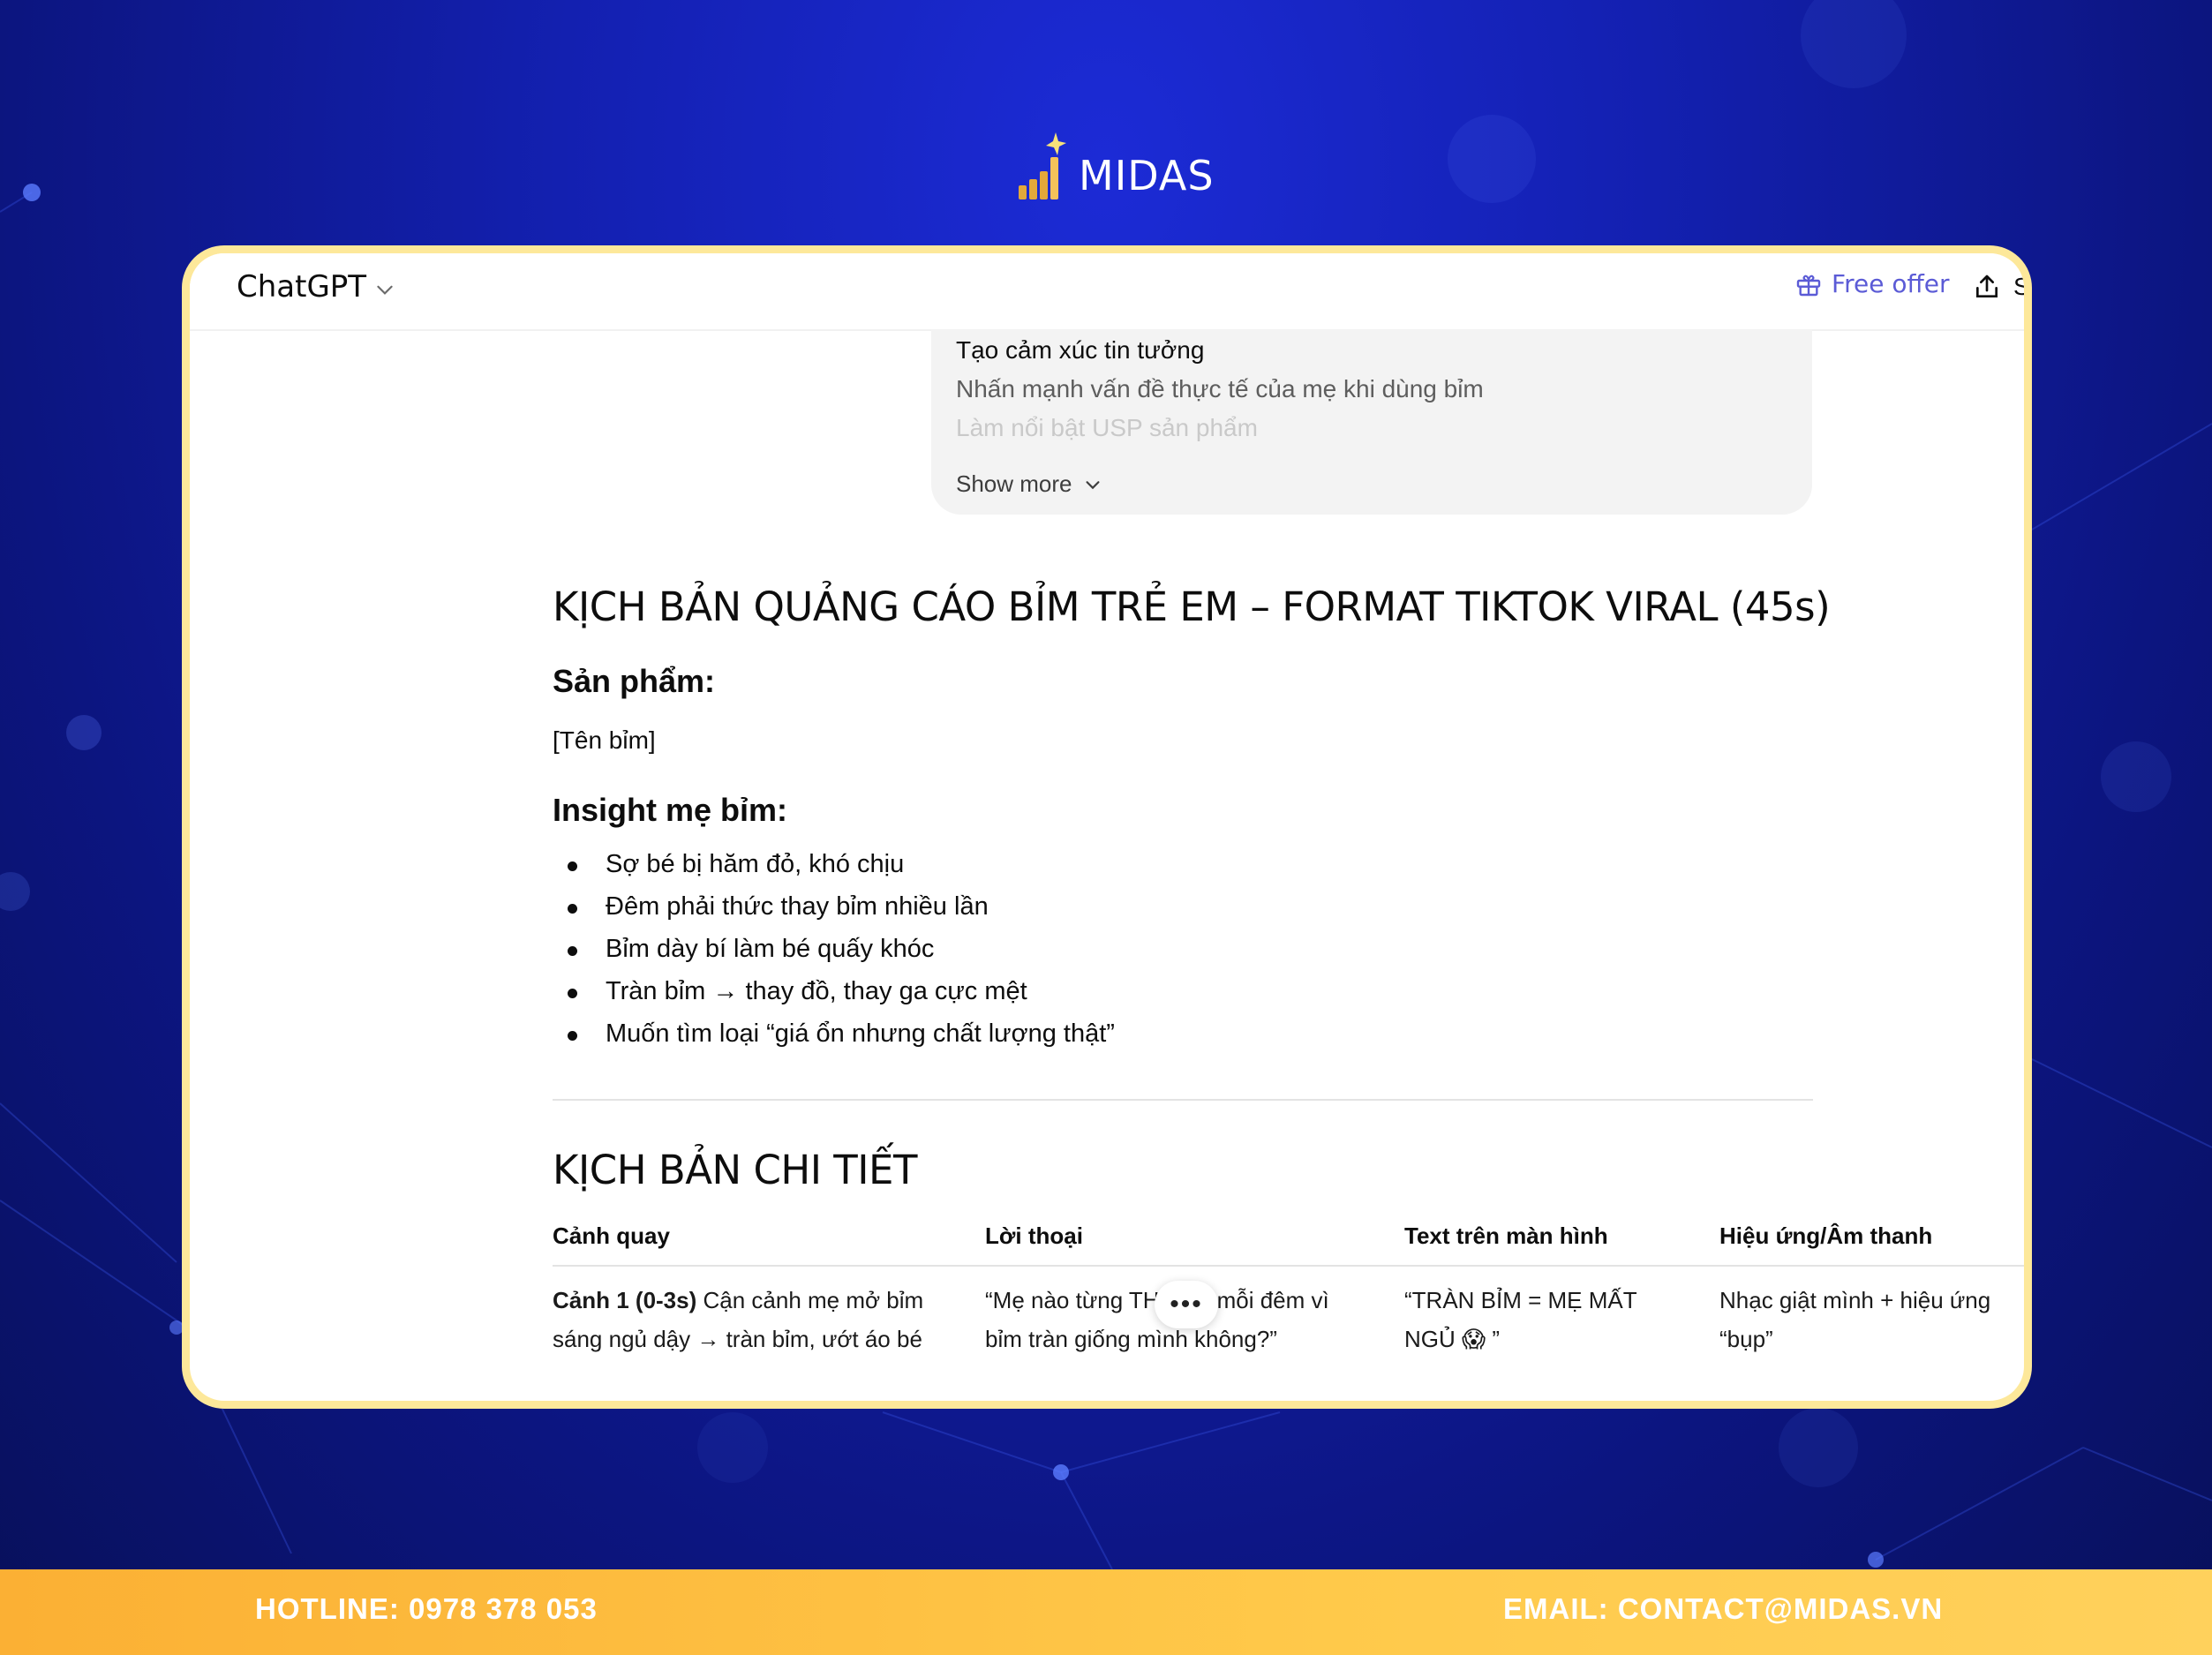 The height and width of the screenshot is (1655, 2212). I want to click on table-header-scene: Cảnh quay, so click(611, 1235).